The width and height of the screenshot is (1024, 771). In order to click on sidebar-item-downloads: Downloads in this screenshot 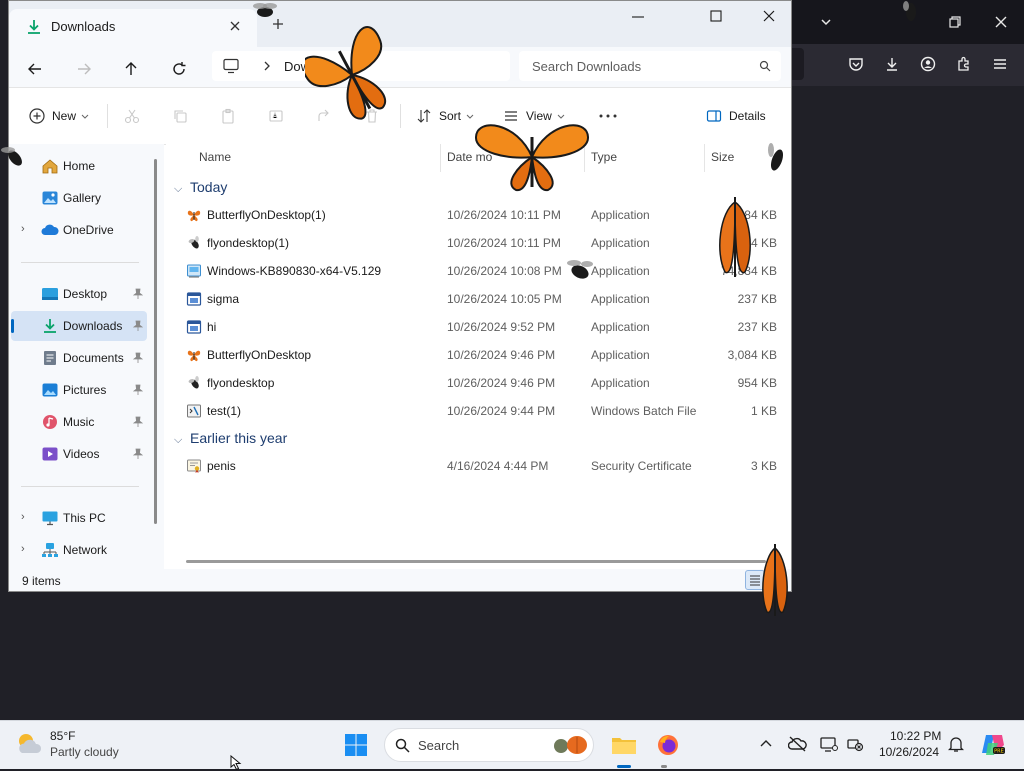, I will do `click(79, 326)`.